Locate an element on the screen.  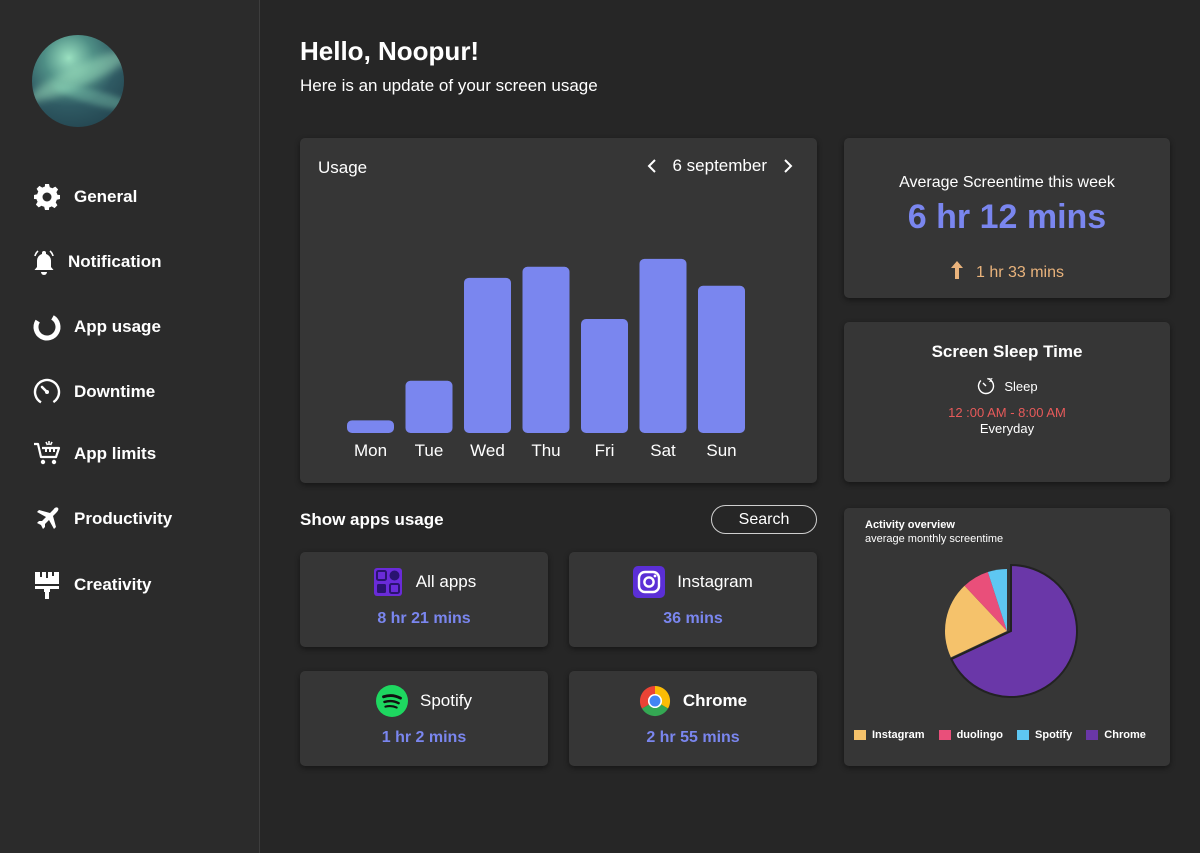
avatar is located at coordinates (78, 81).